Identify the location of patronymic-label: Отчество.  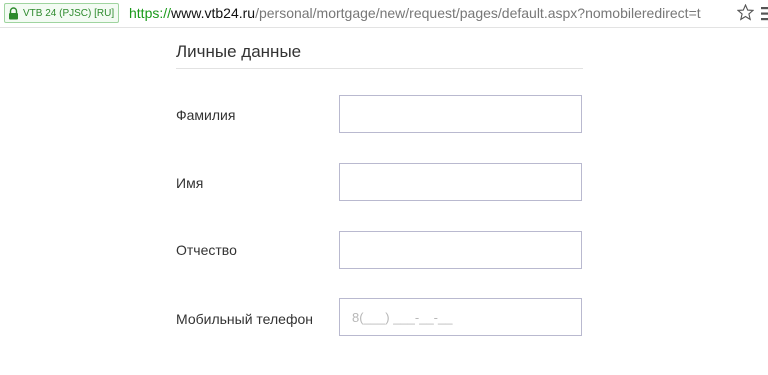
(206, 250).